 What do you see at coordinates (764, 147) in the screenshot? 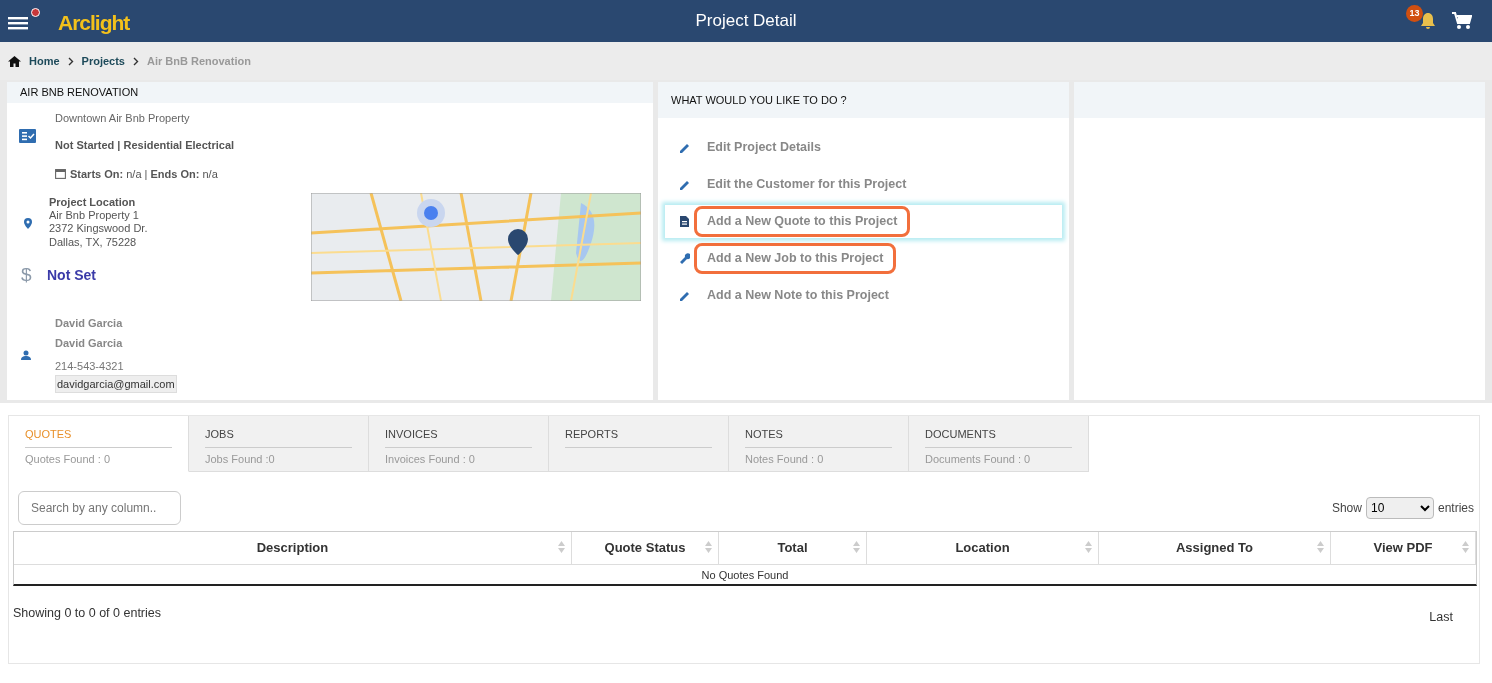
I see `action-link: Edit Project Details` at bounding box center [764, 147].